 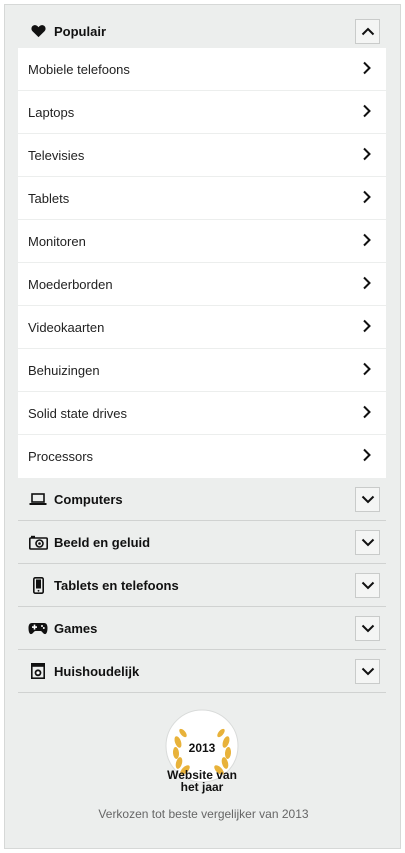 I want to click on award-year: 2013, so click(x=202, y=748).